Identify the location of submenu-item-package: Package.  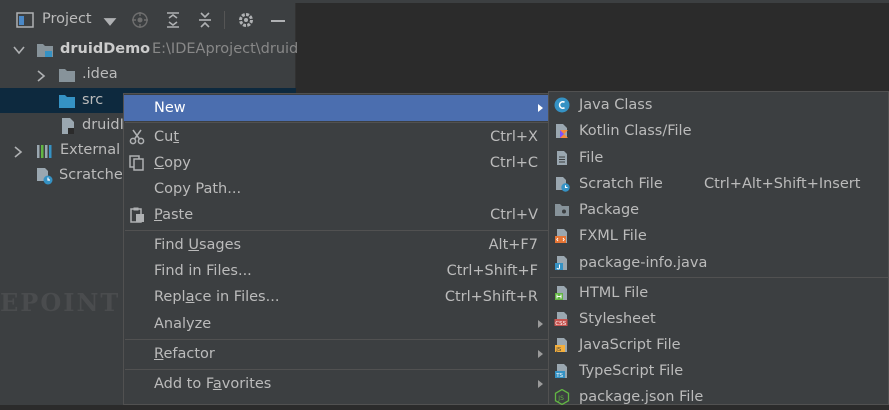
(718, 210).